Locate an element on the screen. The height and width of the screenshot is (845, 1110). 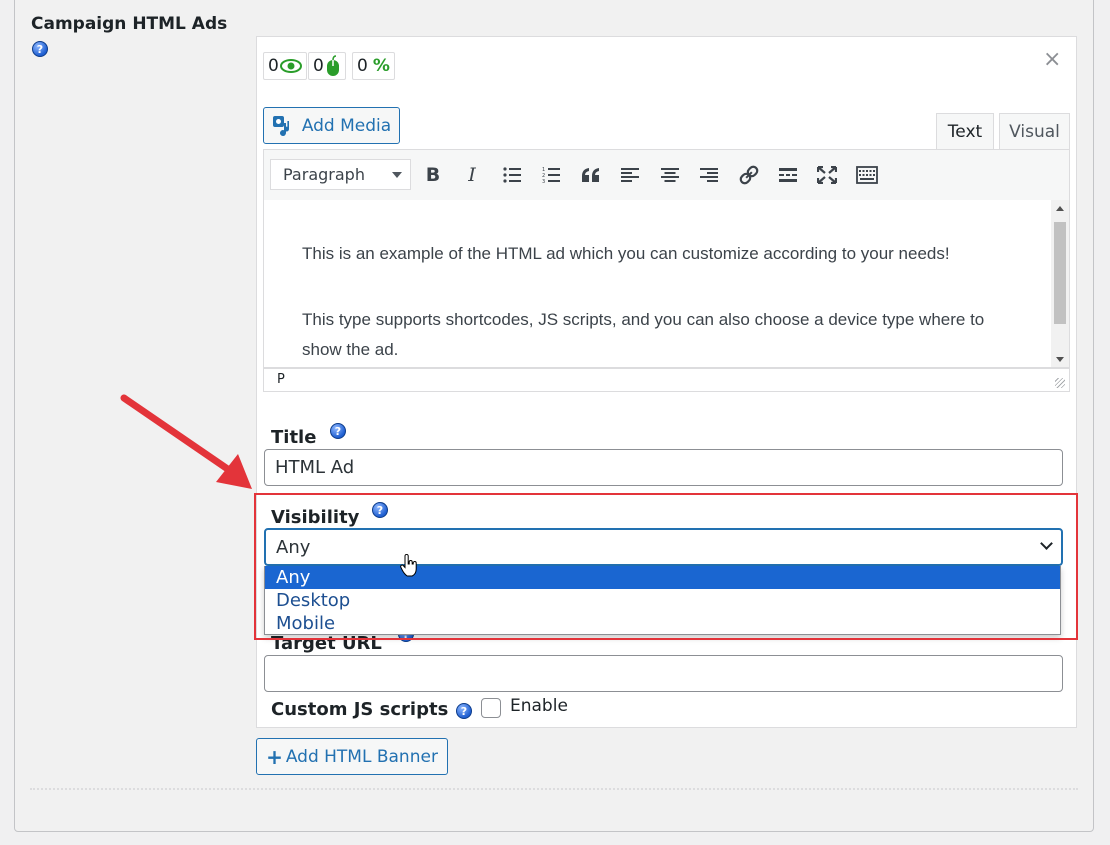
add-media-button: Add Media is located at coordinates (331, 125).